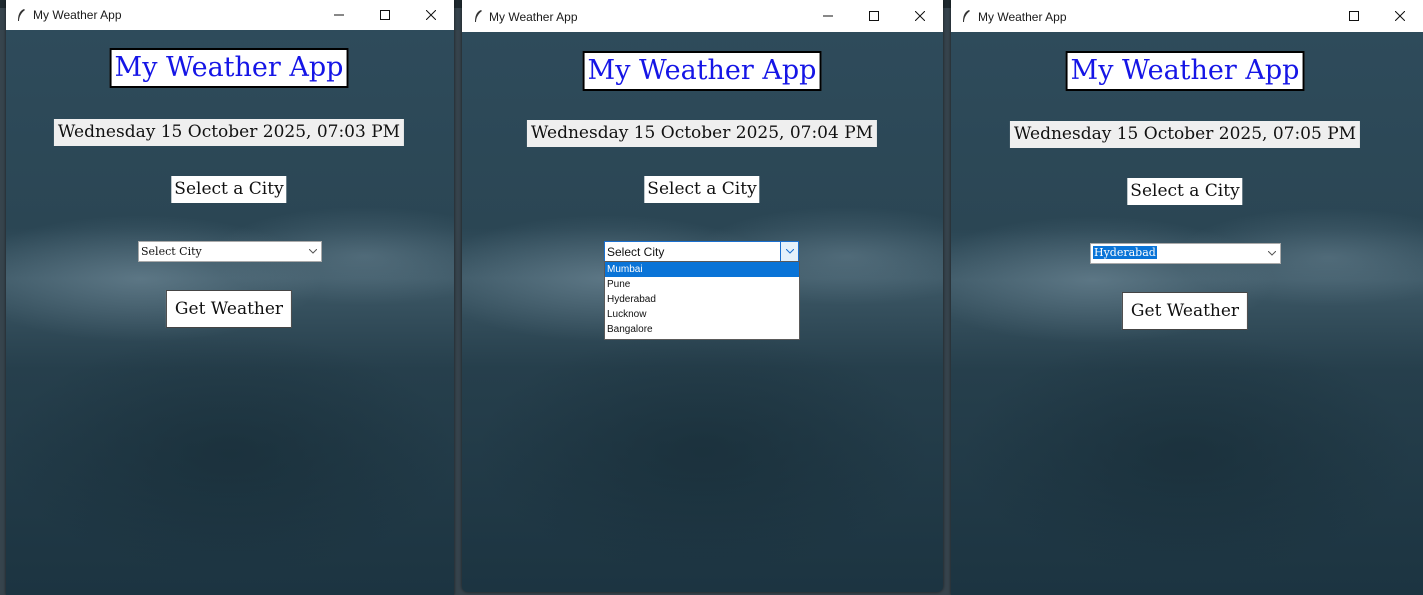  I want to click on dropdown-option-hyderabad: Hyderabad, so click(702, 299).